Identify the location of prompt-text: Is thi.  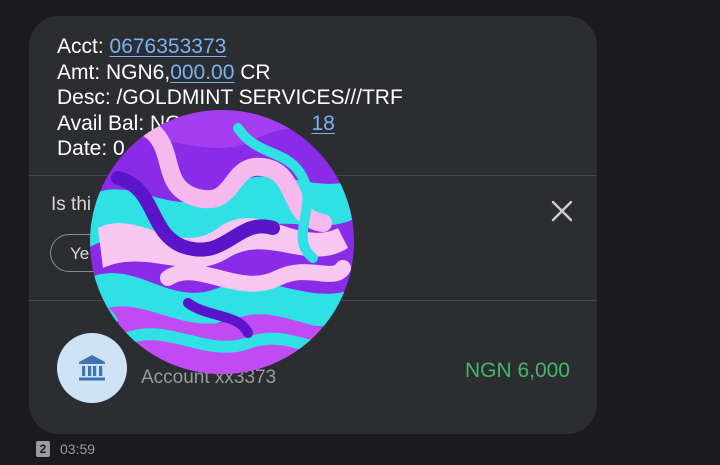
(71, 204).